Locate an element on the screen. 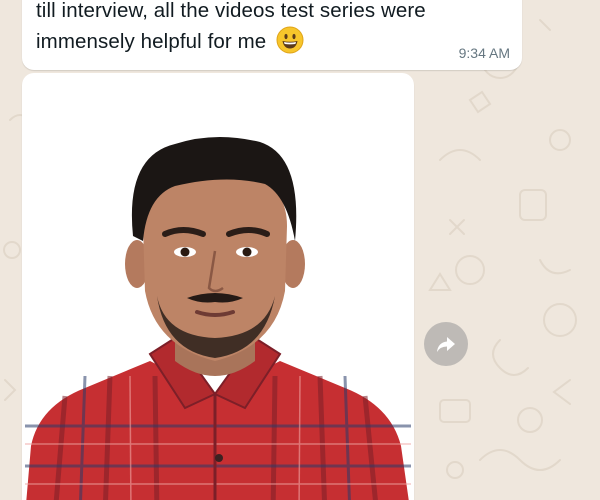 This screenshot has width=600, height=500. message-text-line2: immensely helpful for me is located at coordinates (151, 41).